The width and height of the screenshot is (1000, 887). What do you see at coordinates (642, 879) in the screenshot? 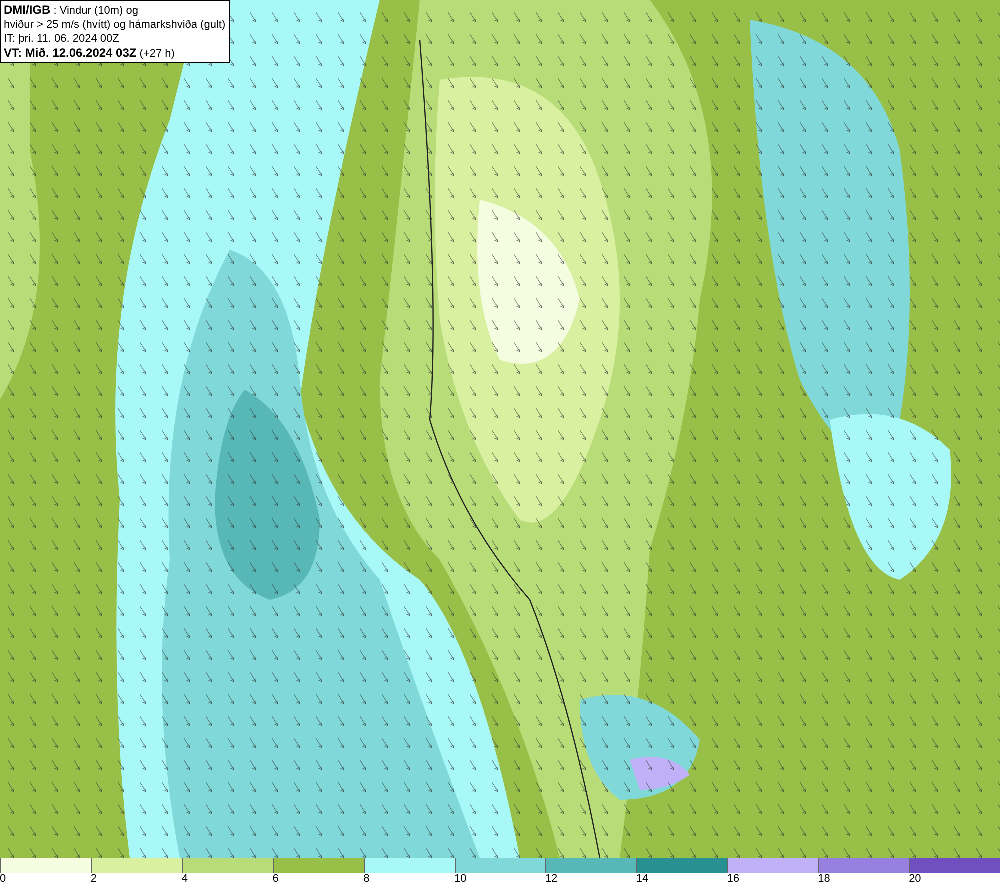
I see `legend-label: 14` at bounding box center [642, 879].